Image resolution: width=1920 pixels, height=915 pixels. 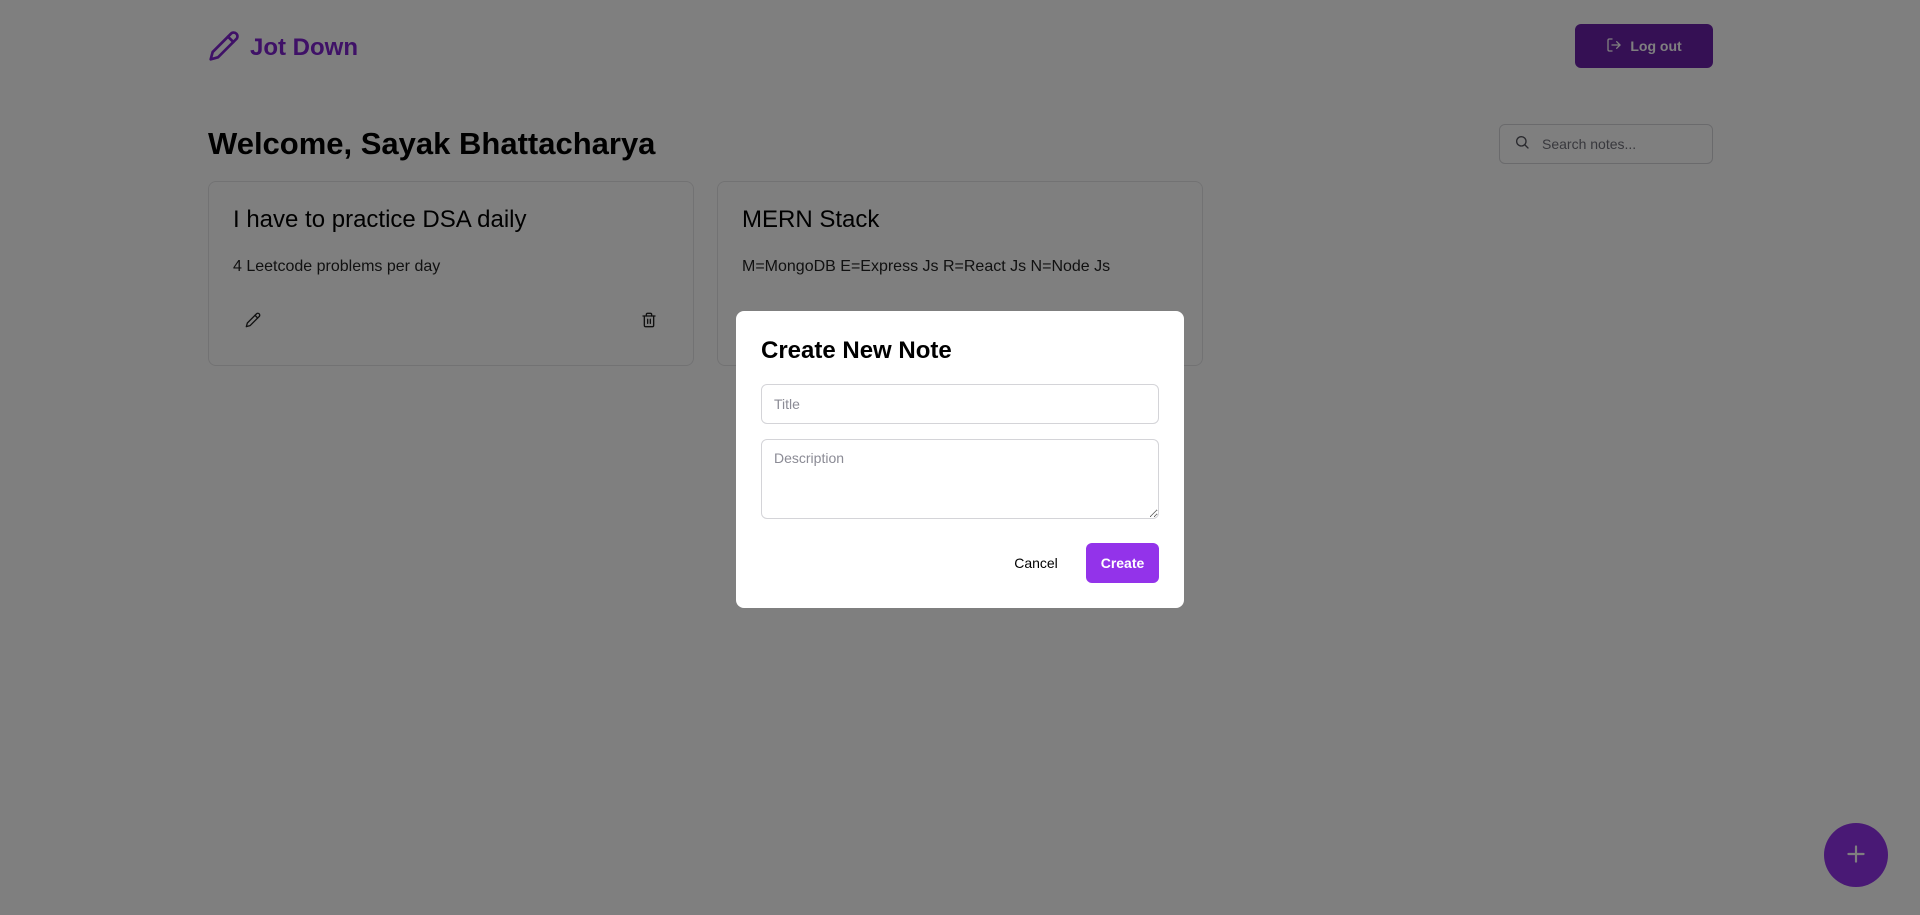 I want to click on note-title-input, so click(x=960, y=404).